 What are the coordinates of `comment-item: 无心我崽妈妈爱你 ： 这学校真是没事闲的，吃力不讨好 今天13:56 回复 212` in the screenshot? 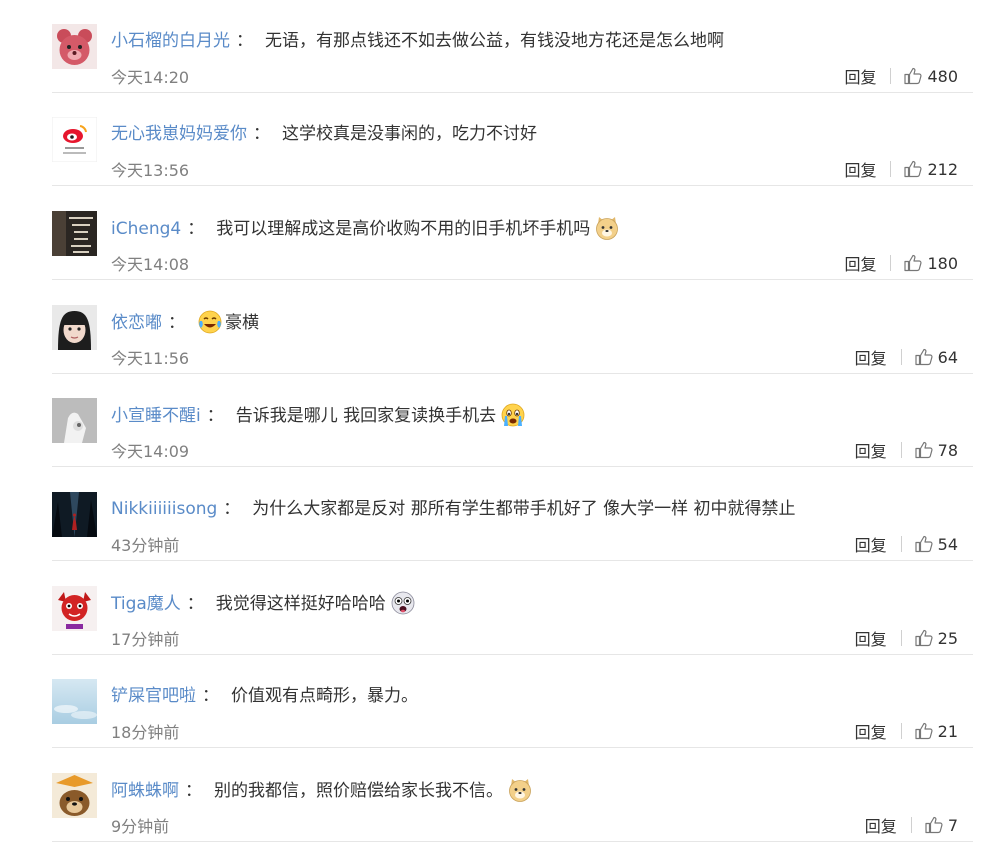 It's located at (499, 139).